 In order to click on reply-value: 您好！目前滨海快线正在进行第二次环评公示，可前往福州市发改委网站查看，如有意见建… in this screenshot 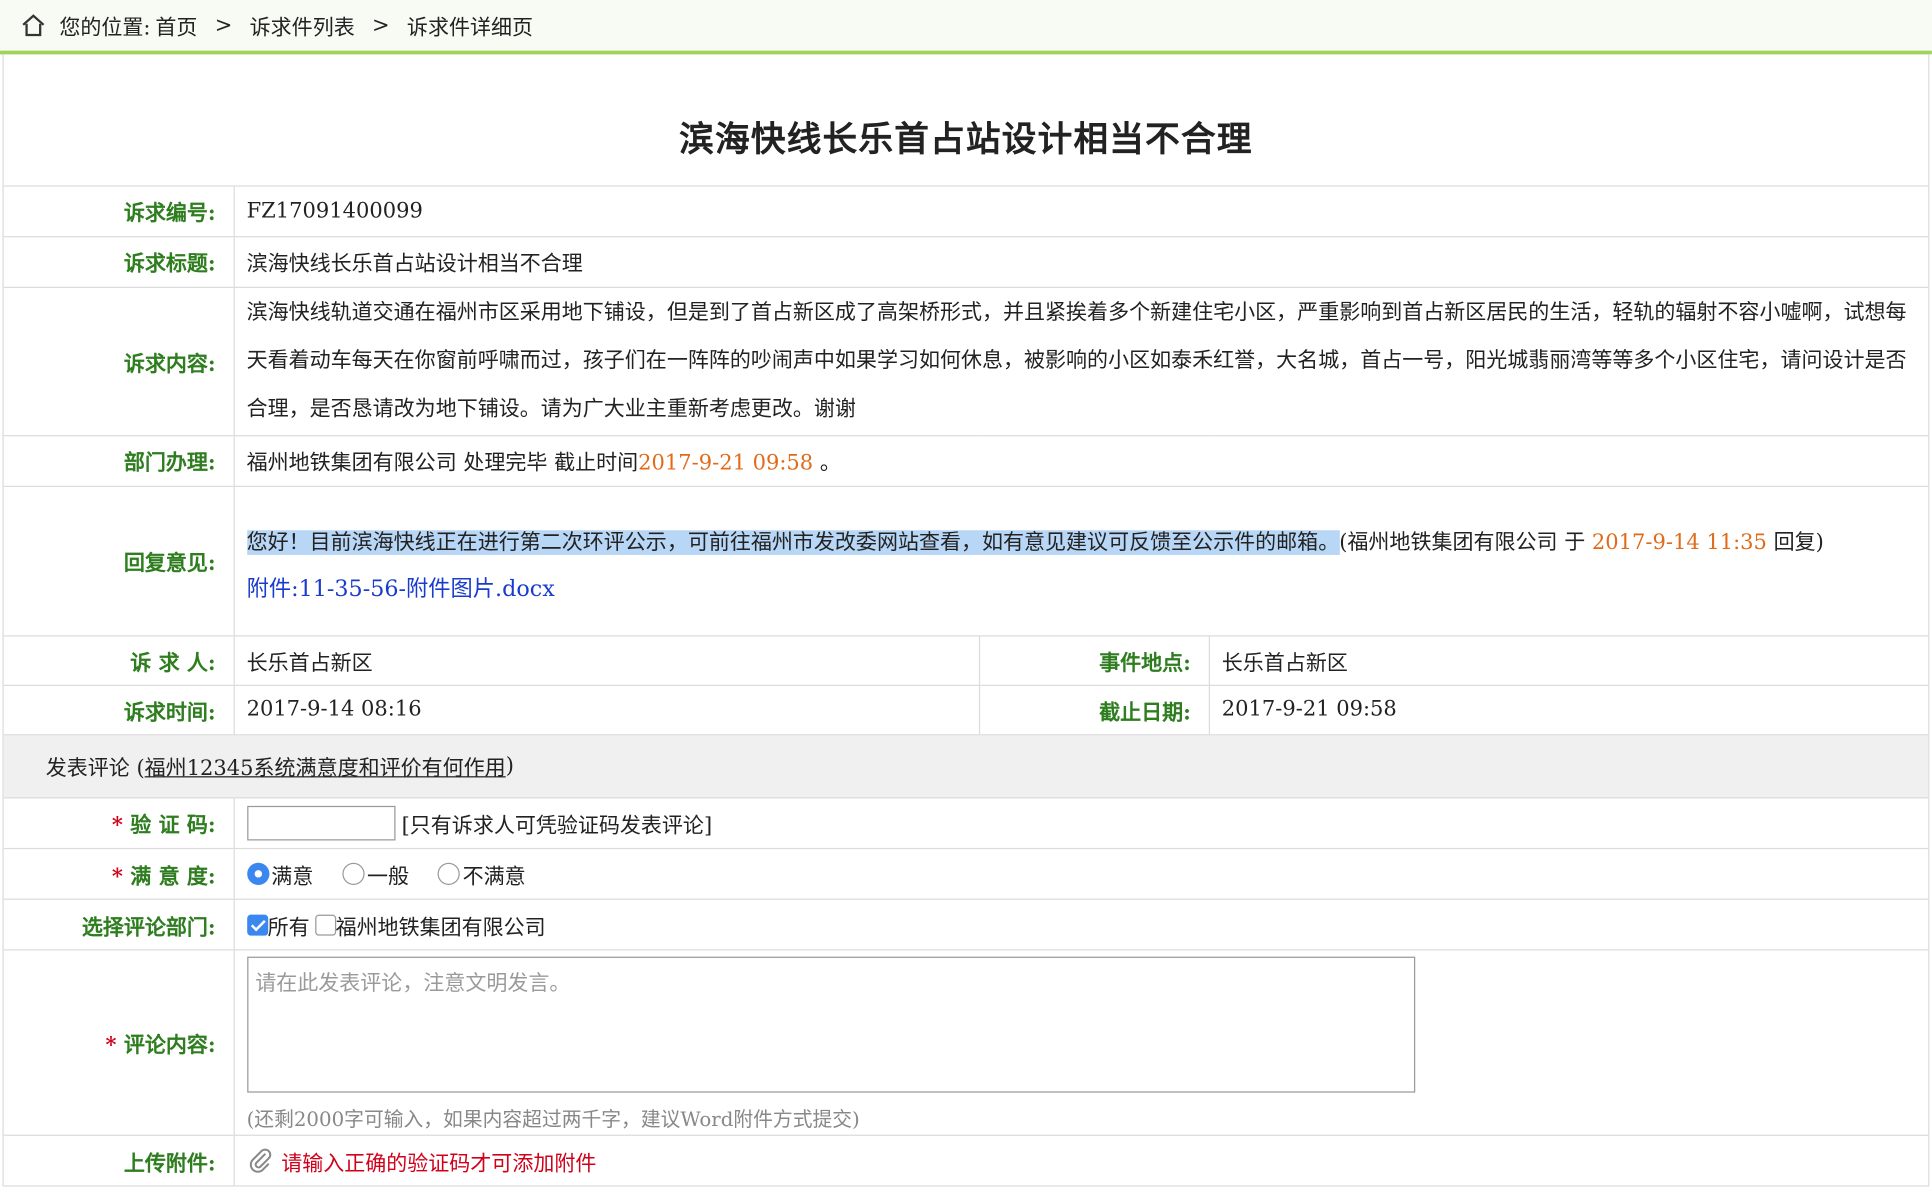, I will do `click(1081, 560)`.